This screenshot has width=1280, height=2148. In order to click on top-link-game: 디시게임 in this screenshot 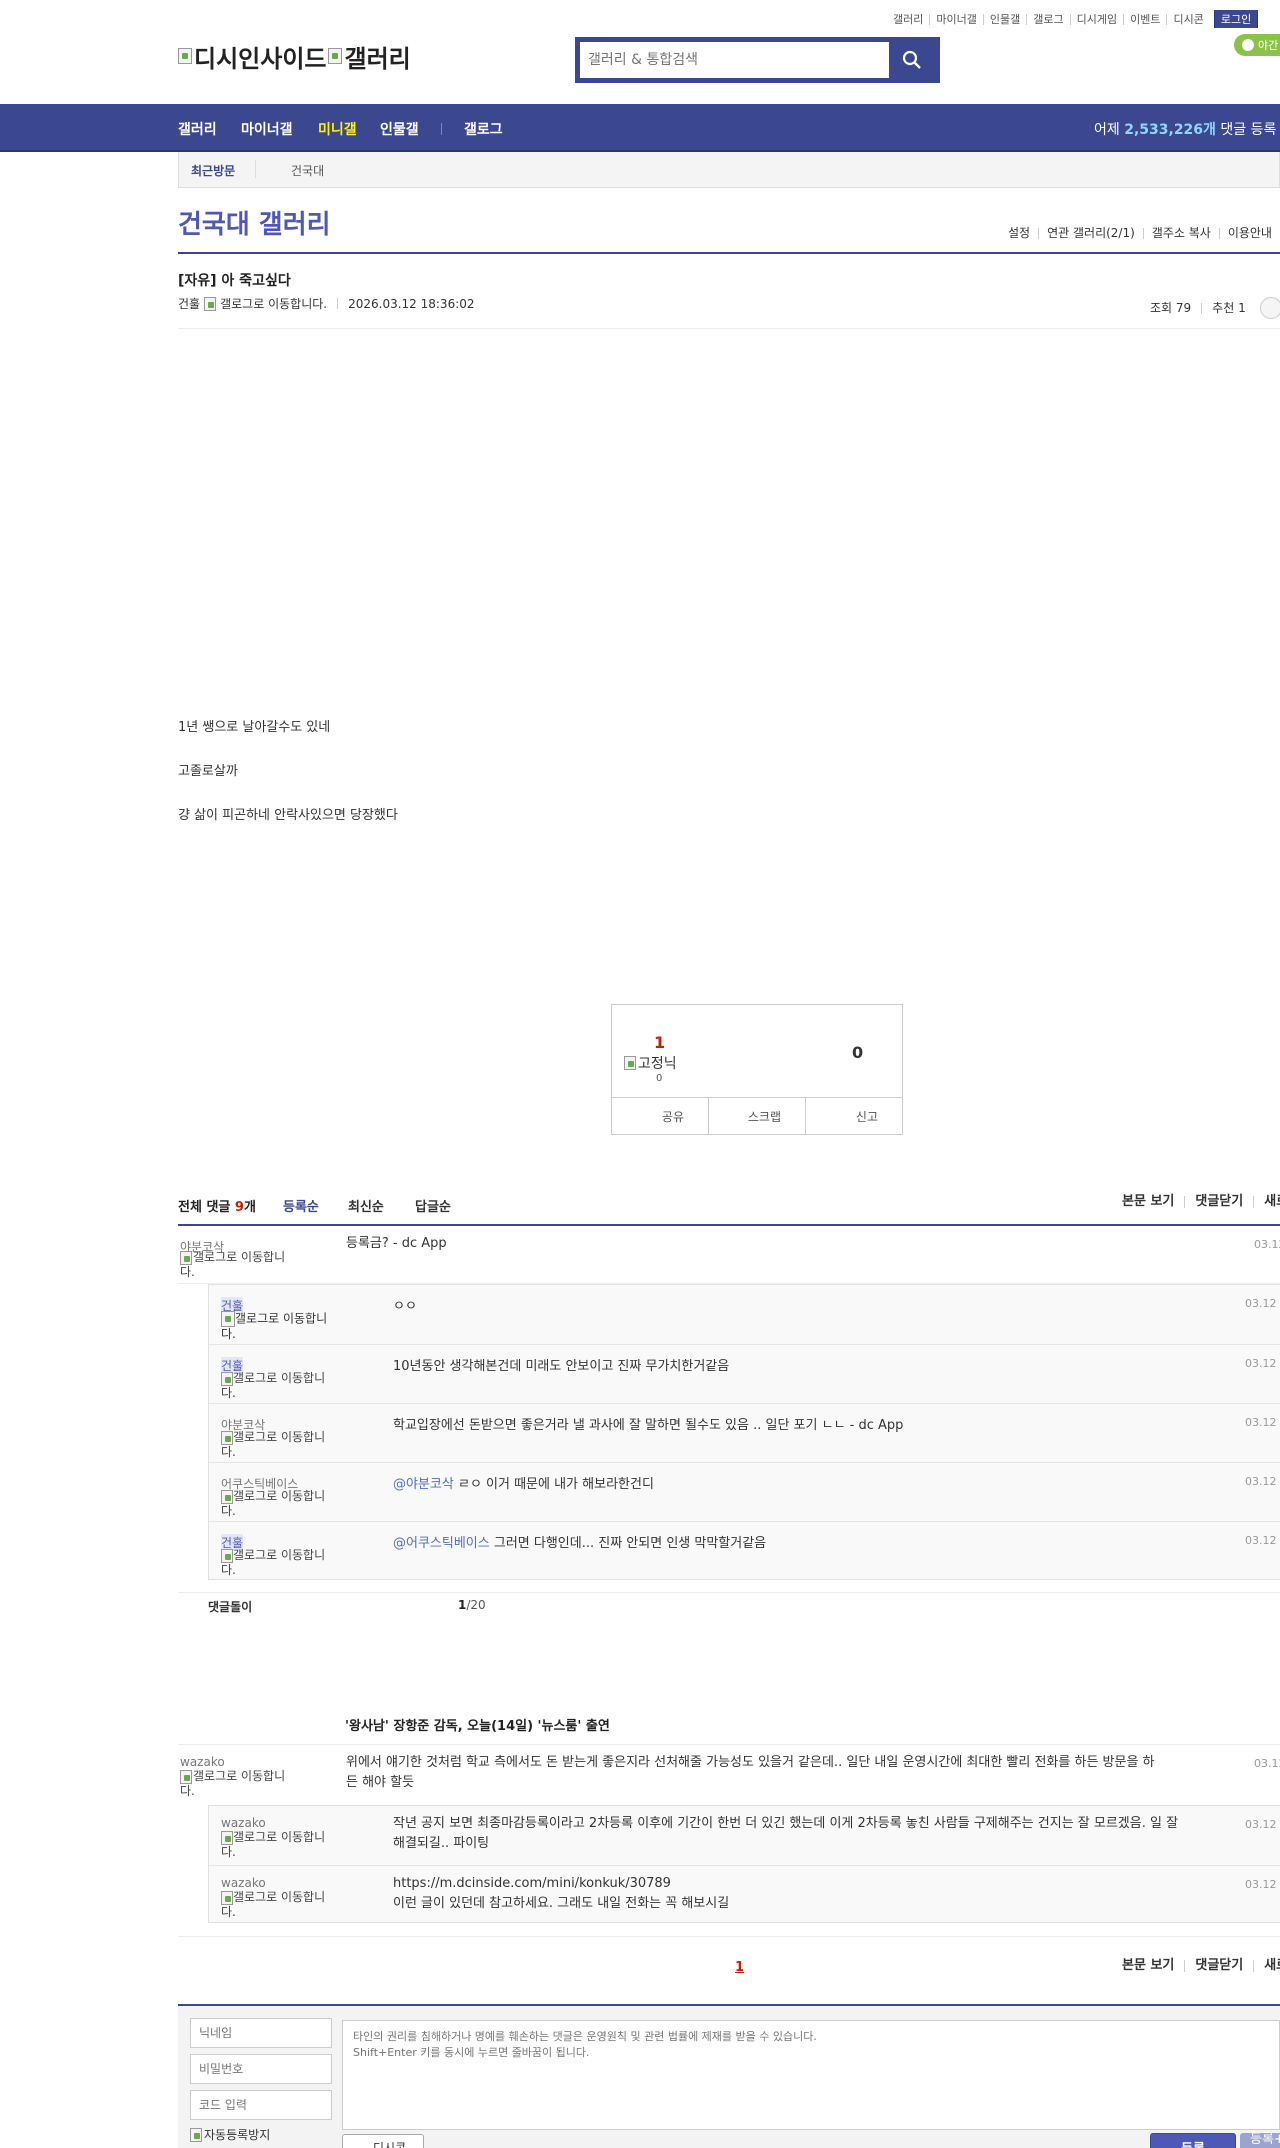, I will do `click(1096, 19)`.